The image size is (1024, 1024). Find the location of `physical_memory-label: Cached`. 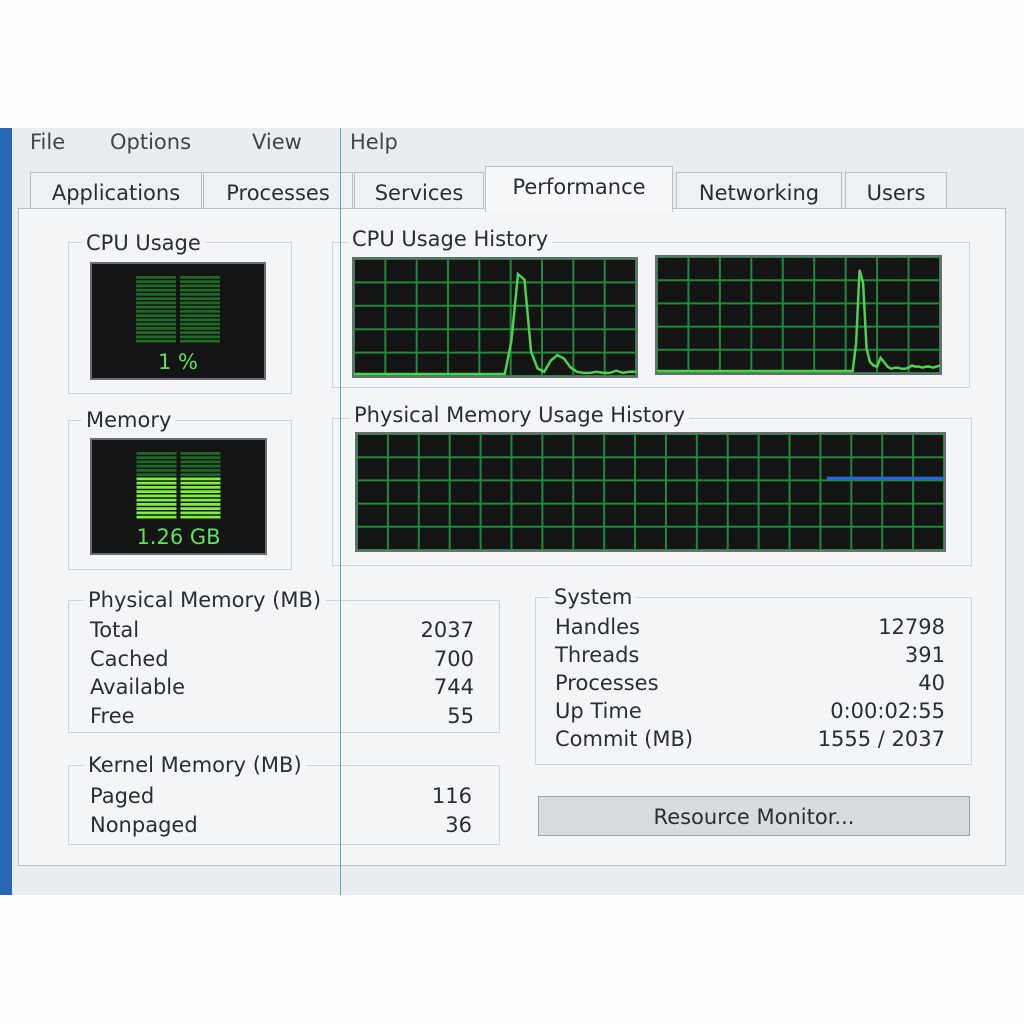

physical_memory-label: Cached is located at coordinates (129, 658).